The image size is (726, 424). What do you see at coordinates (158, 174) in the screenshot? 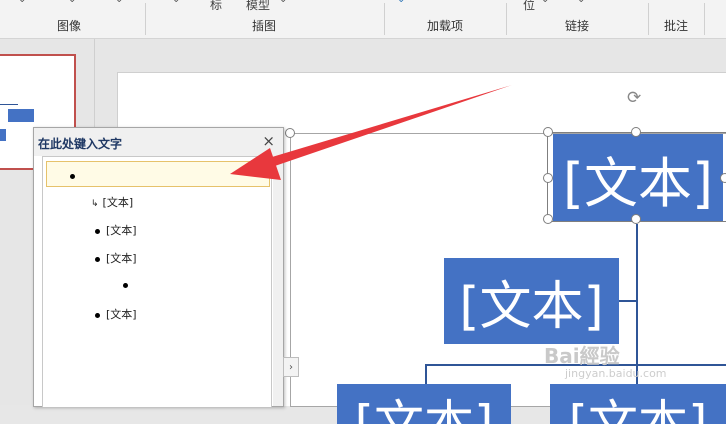
I see `list-item-selected` at bounding box center [158, 174].